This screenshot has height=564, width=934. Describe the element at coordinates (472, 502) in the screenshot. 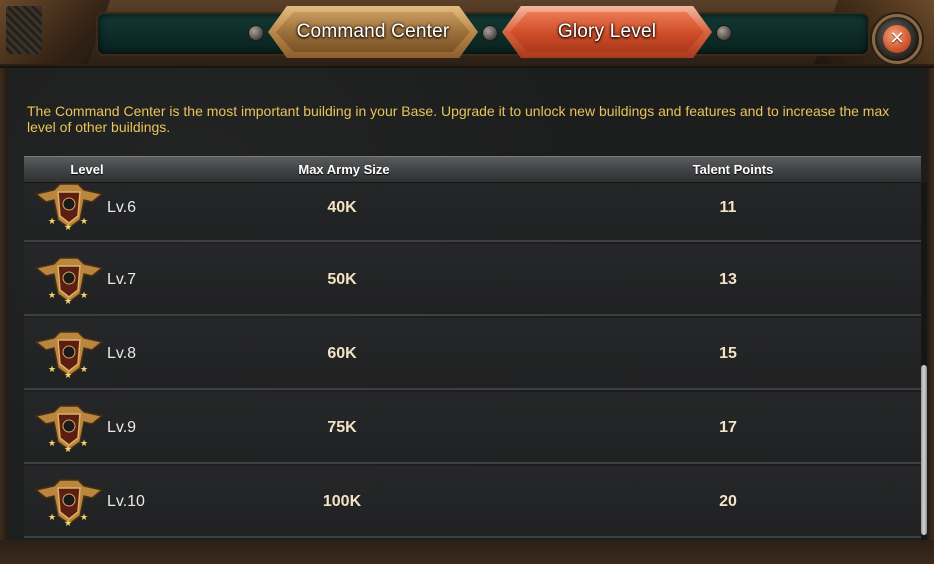

I see `table-row: ★ ★ ★ Lv.10 100K 20` at that location.